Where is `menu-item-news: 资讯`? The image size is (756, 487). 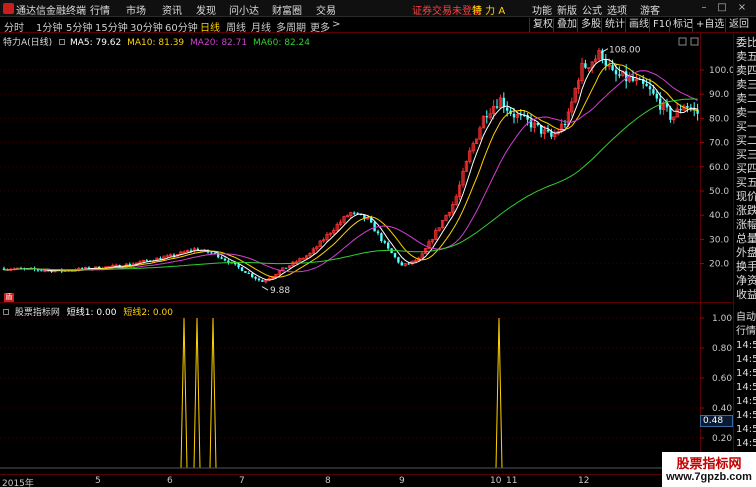
menu-item-news: 资讯 is located at coordinates (172, 9).